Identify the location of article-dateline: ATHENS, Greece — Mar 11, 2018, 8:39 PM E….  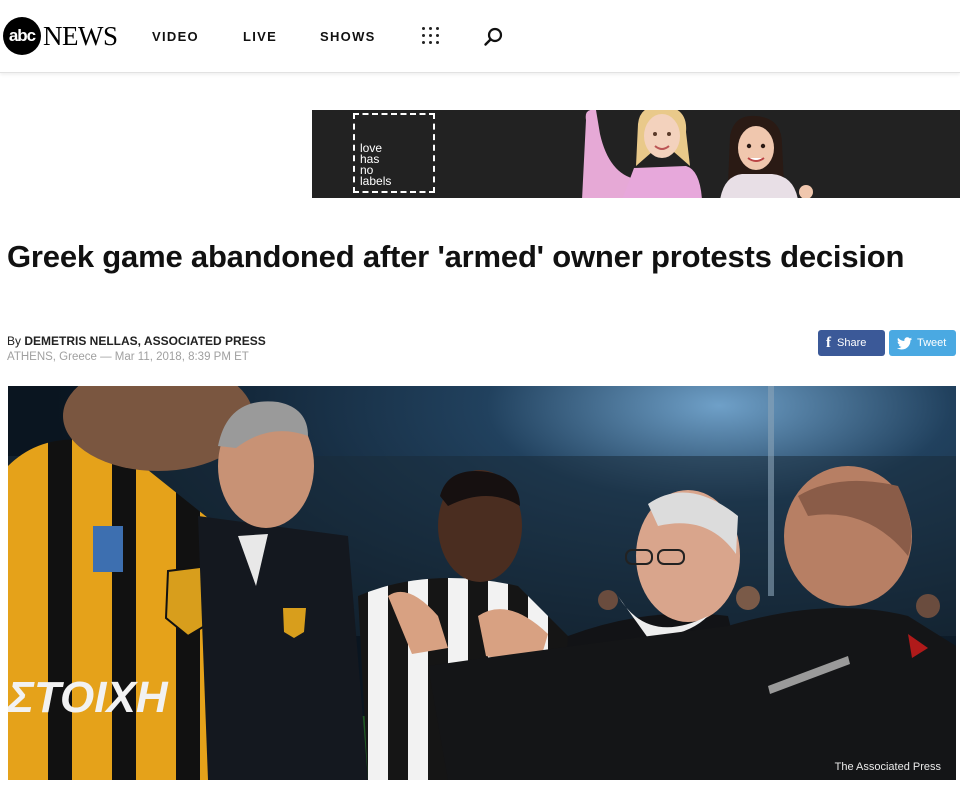
(128, 357).